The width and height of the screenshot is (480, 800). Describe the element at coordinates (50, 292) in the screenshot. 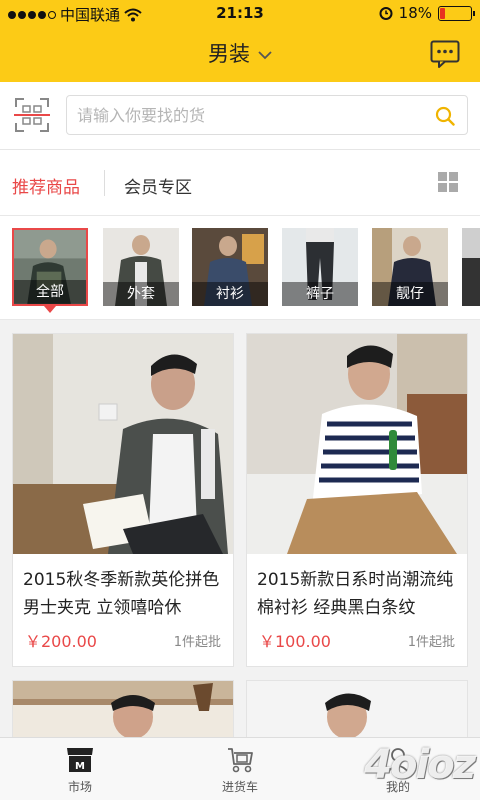

I see `category-label: 全部` at that location.